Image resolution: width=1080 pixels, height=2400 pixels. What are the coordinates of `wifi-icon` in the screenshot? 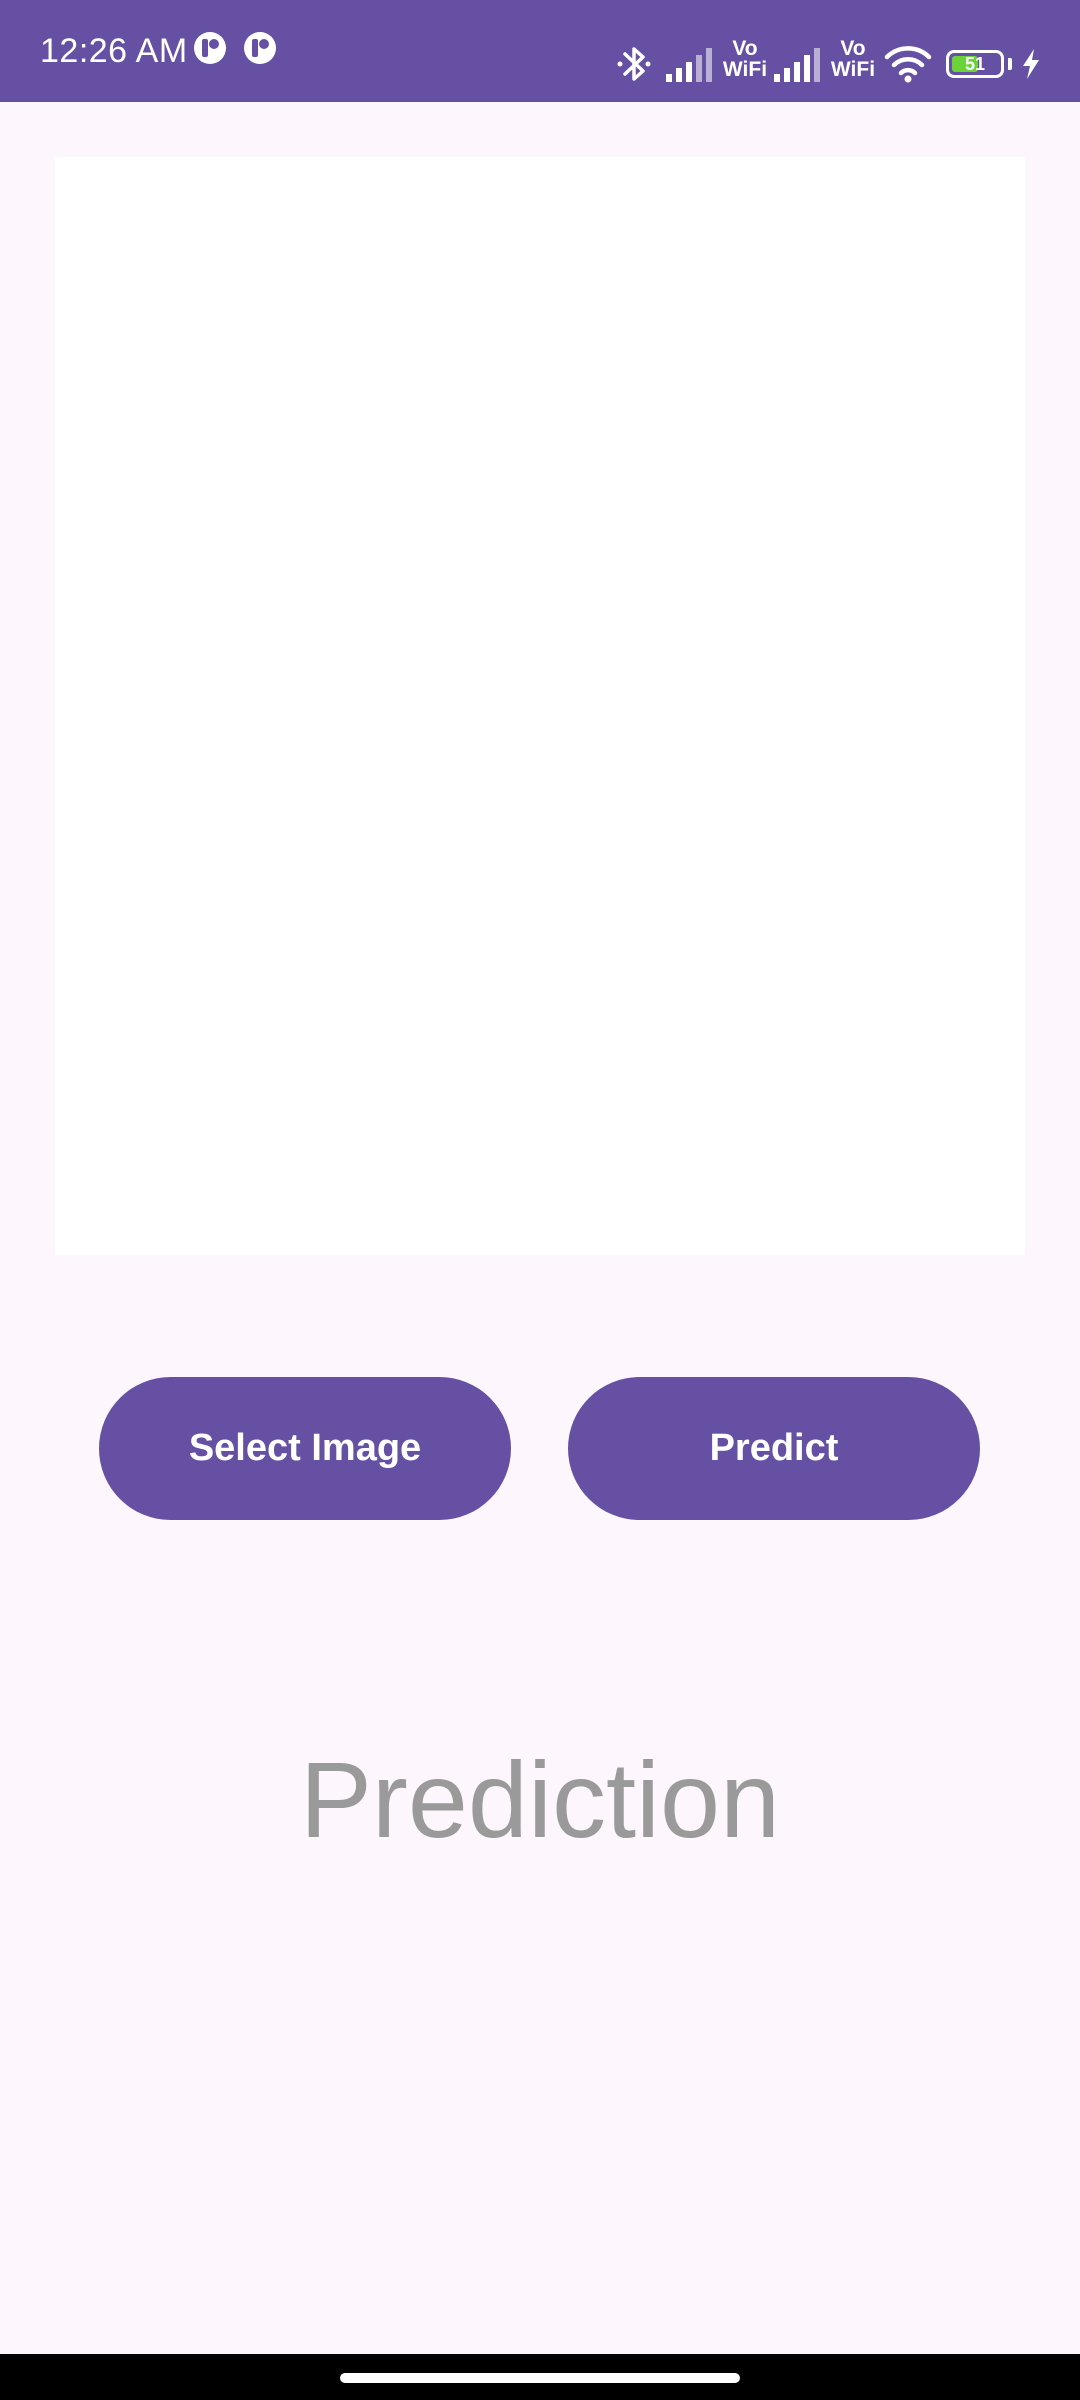 It's located at (908, 64).